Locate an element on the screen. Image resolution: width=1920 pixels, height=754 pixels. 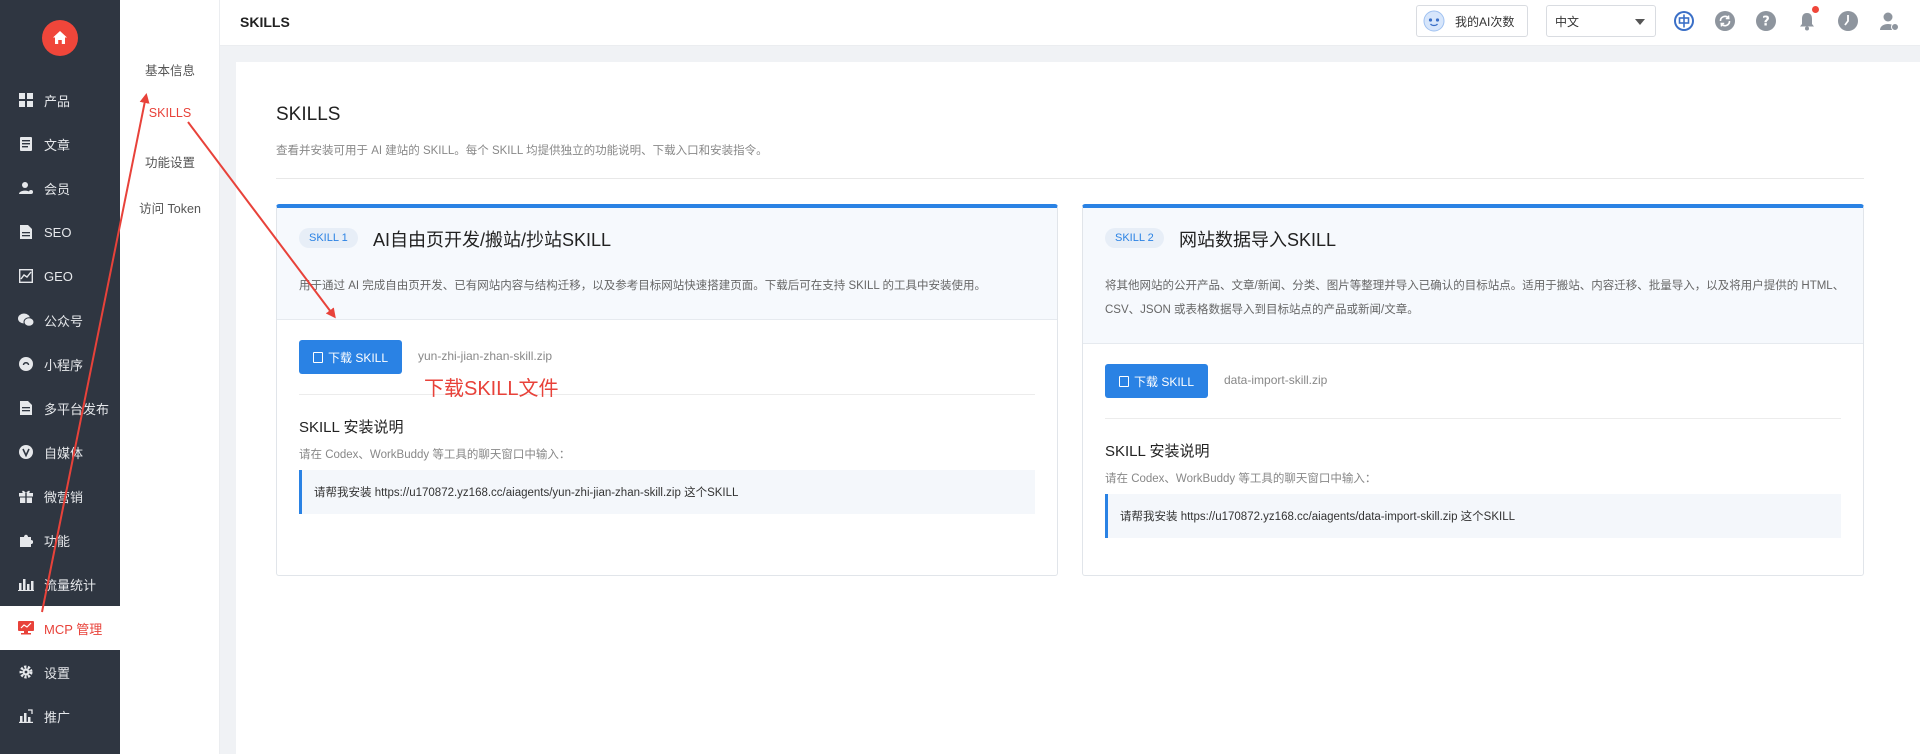
sidebar-item-members: 会员 is located at coordinates (60, 188).